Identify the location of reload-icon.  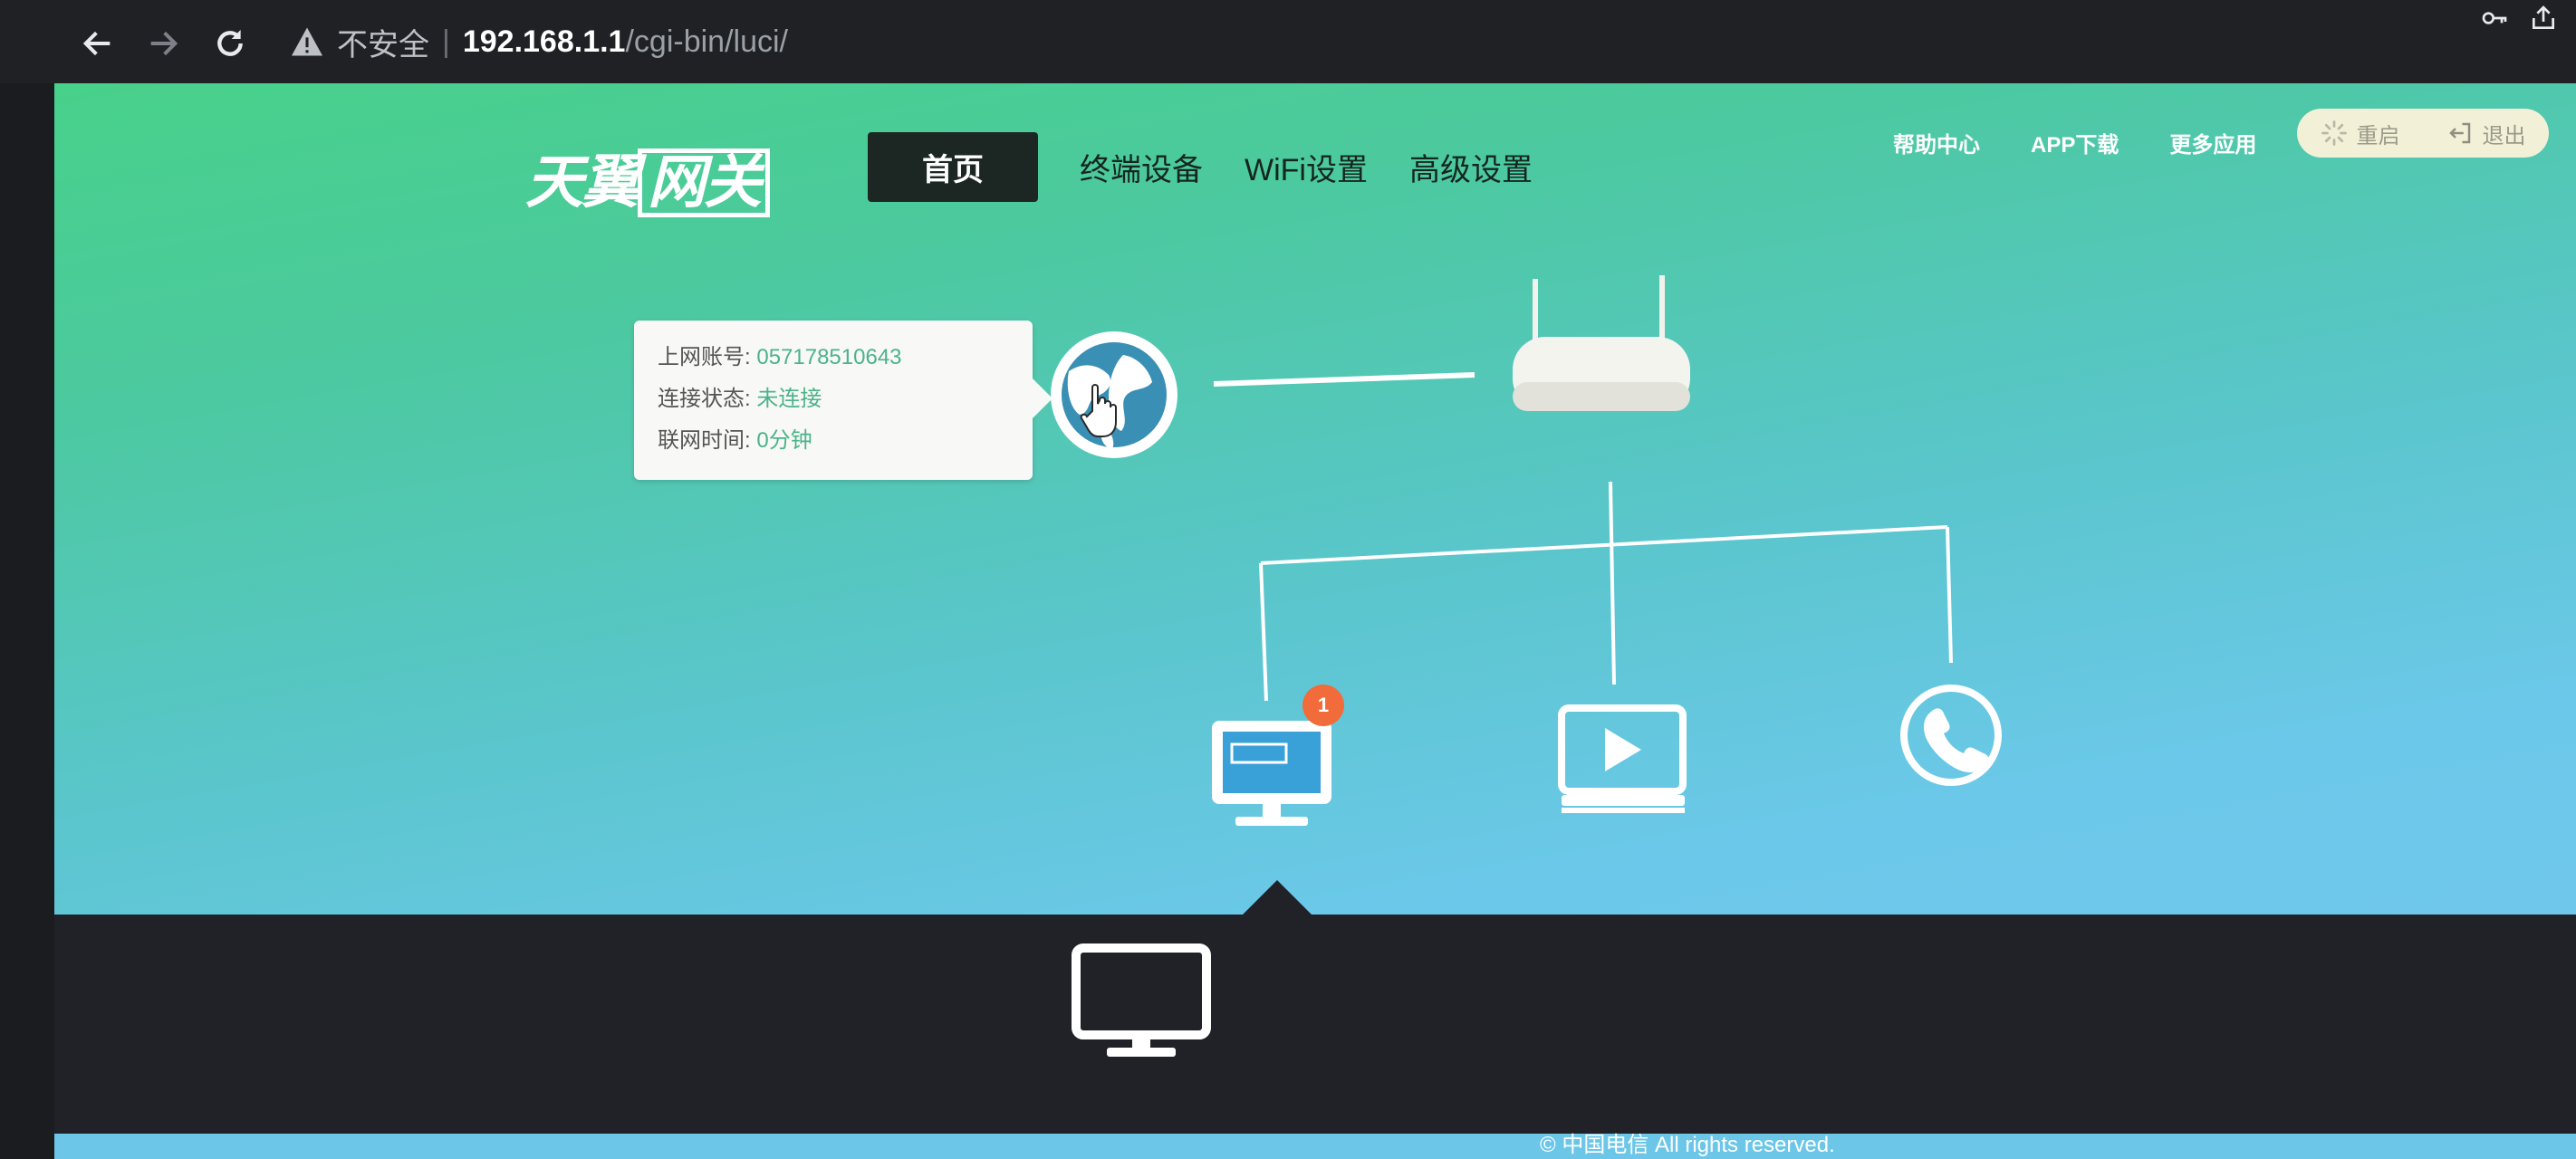
(230, 43).